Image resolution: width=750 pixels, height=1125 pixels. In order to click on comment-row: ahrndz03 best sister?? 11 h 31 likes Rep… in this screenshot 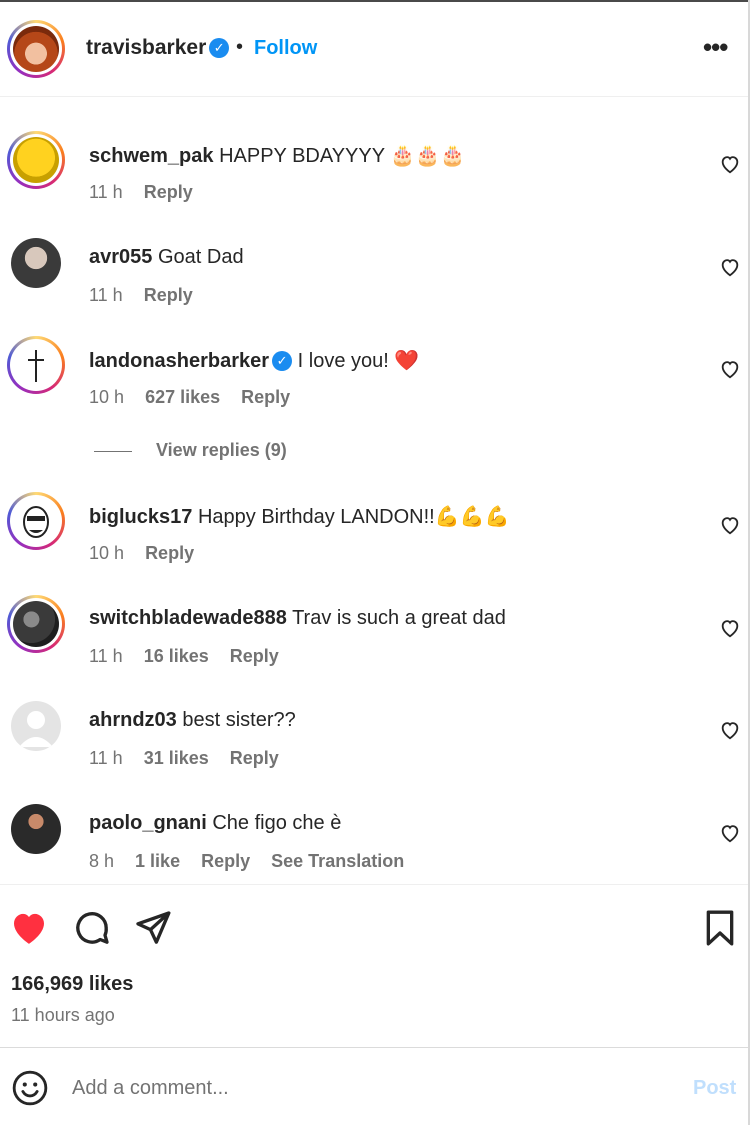, I will do `click(374, 742)`.